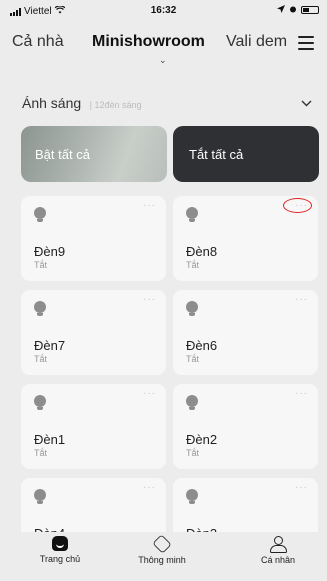 The height and width of the screenshot is (581, 327). What do you see at coordinates (50, 439) in the screenshot?
I see `device-name: Đèn1` at bounding box center [50, 439].